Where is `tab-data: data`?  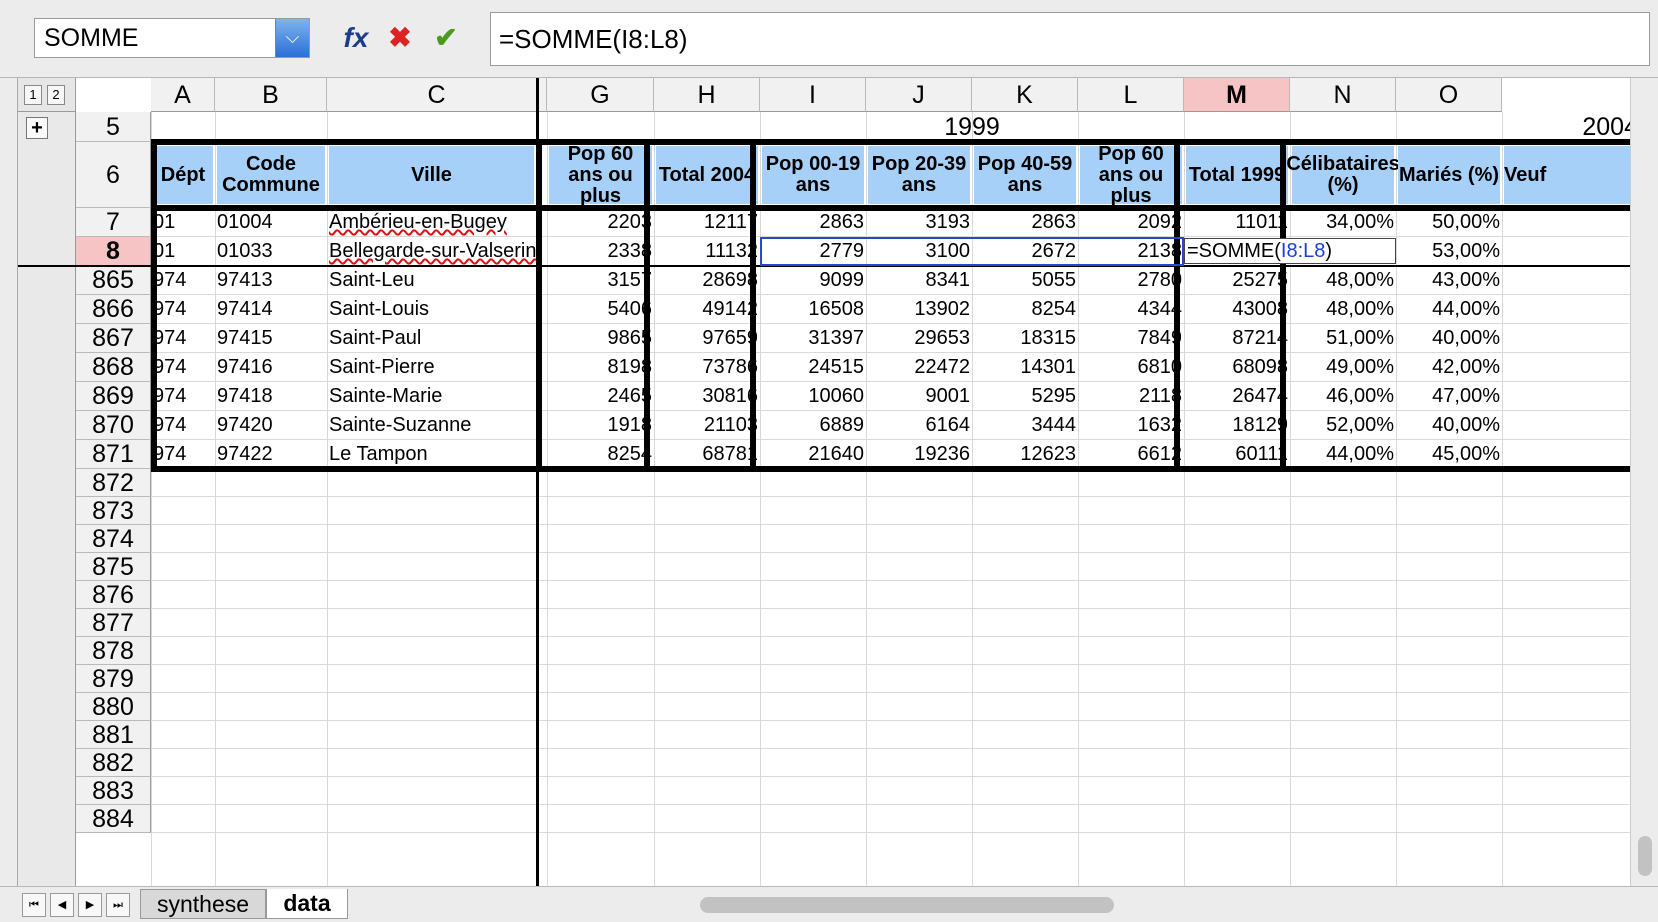 tab-data: data is located at coordinates (307, 904).